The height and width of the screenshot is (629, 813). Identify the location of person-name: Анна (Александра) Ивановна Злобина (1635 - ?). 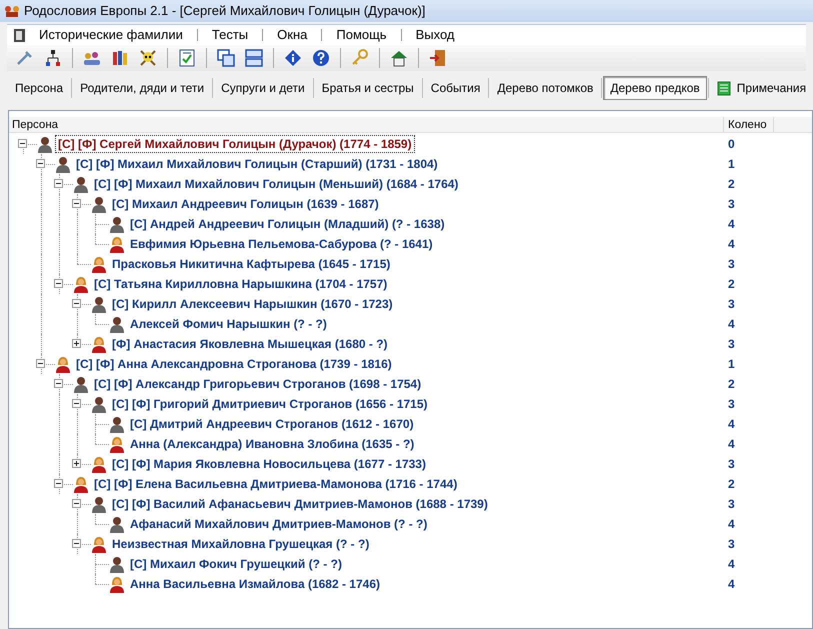
(272, 444).